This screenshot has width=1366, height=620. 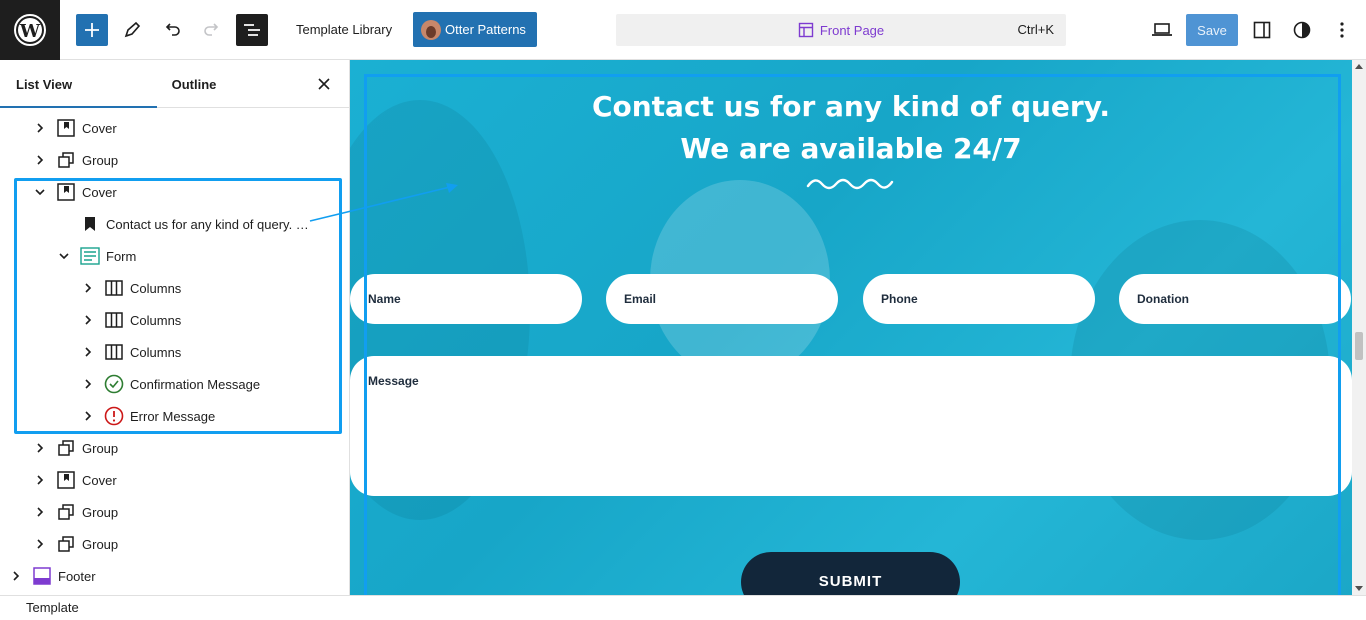 What do you see at coordinates (1342, 30) in the screenshot?
I see `more-options-icon` at bounding box center [1342, 30].